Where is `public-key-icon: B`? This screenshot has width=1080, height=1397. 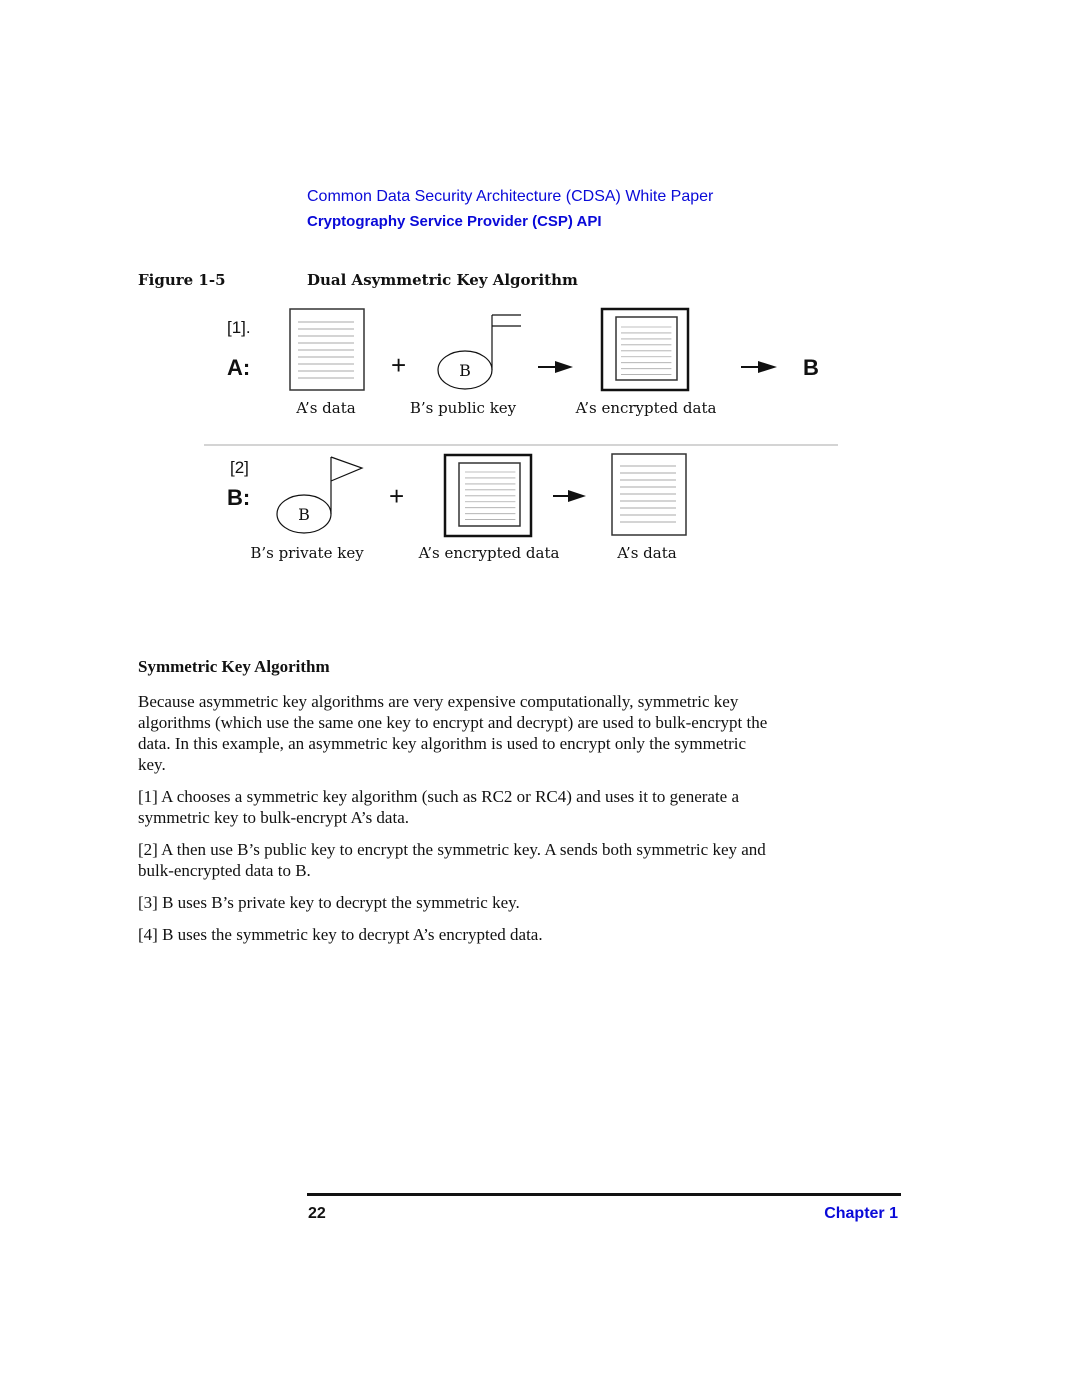
public-key-icon: B is located at coordinates (479, 352).